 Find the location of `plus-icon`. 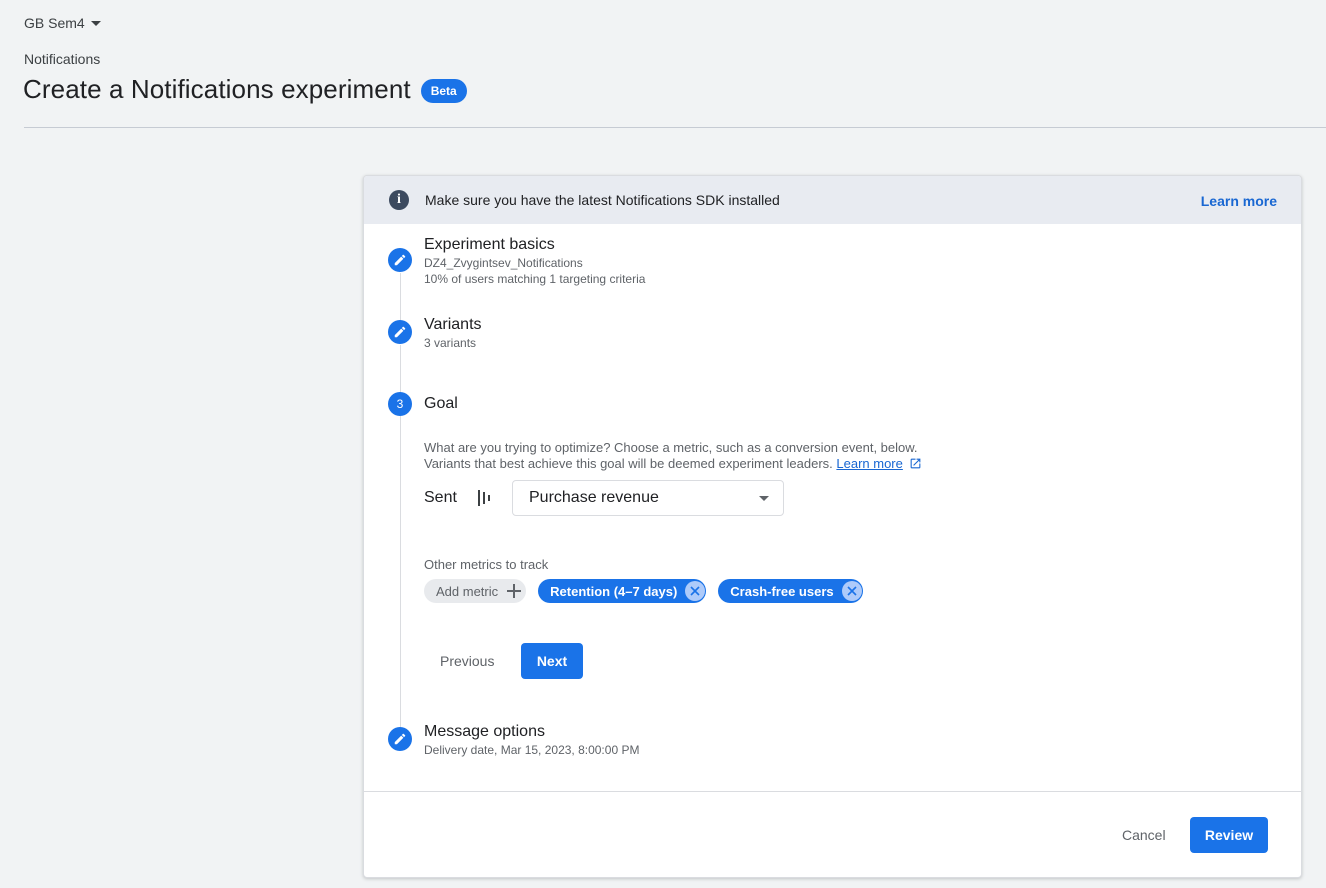

plus-icon is located at coordinates (514, 591).